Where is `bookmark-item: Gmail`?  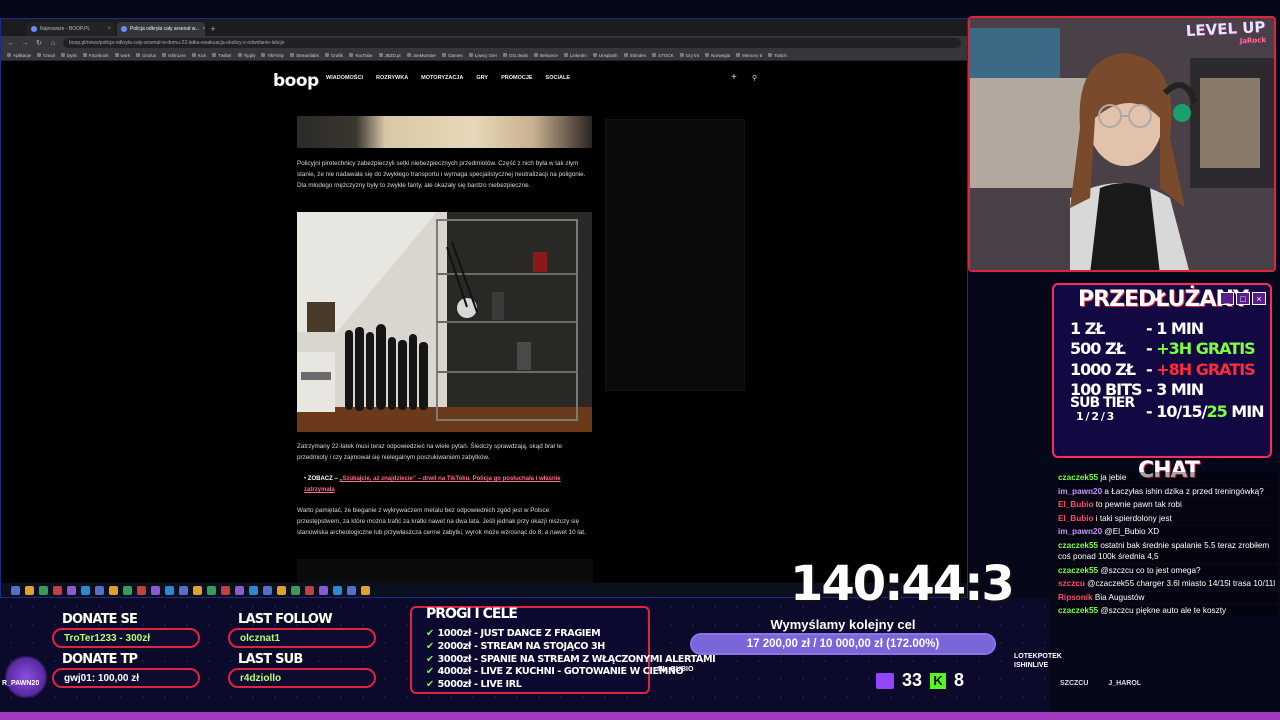
bookmark-item: Gmail is located at coordinates (46, 55).